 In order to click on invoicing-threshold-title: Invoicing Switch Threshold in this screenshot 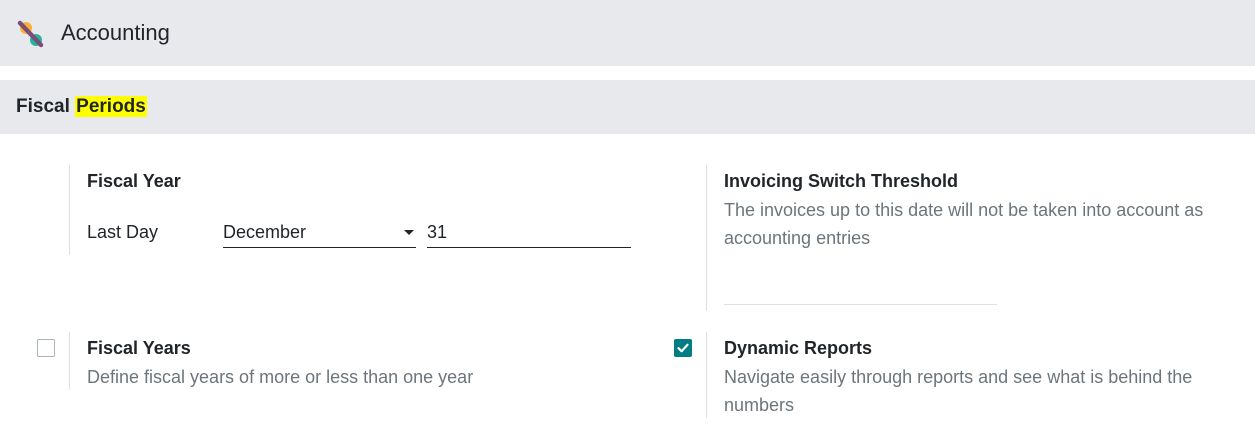, I will do `click(841, 181)`.